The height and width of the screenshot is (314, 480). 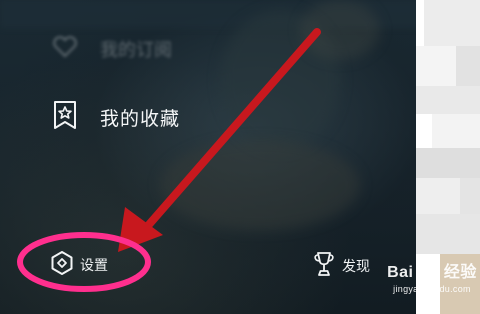 I want to click on hexagon-gear-icon, so click(x=62, y=265).